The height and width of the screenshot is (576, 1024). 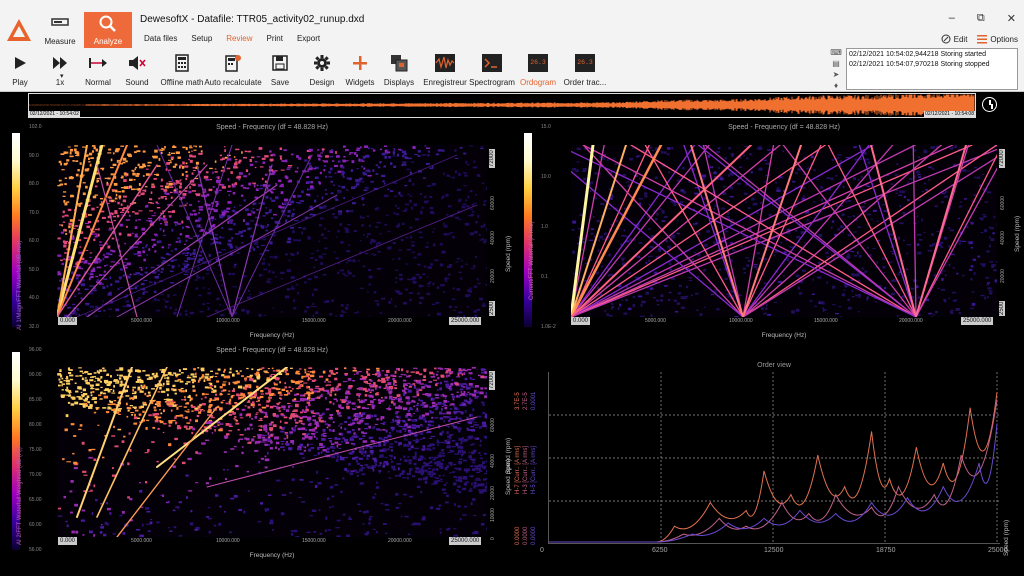 I want to click on note-icon: ▤, so click(x=836, y=64).